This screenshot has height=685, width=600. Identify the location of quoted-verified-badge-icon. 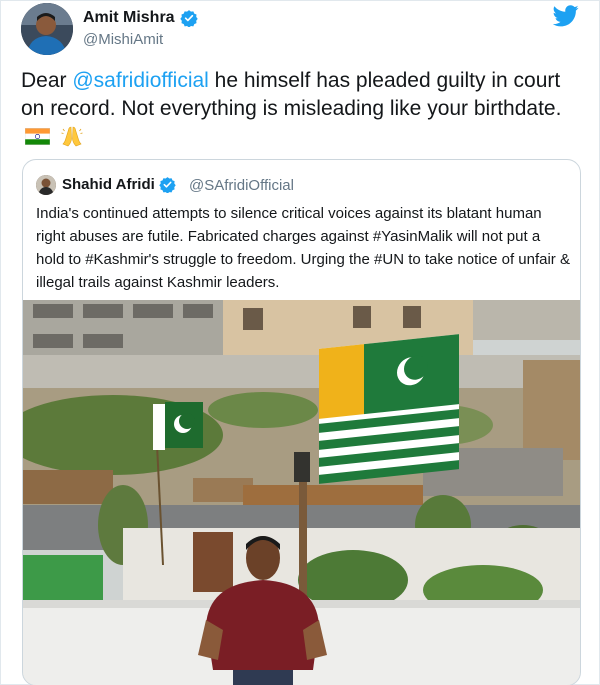
(167, 185).